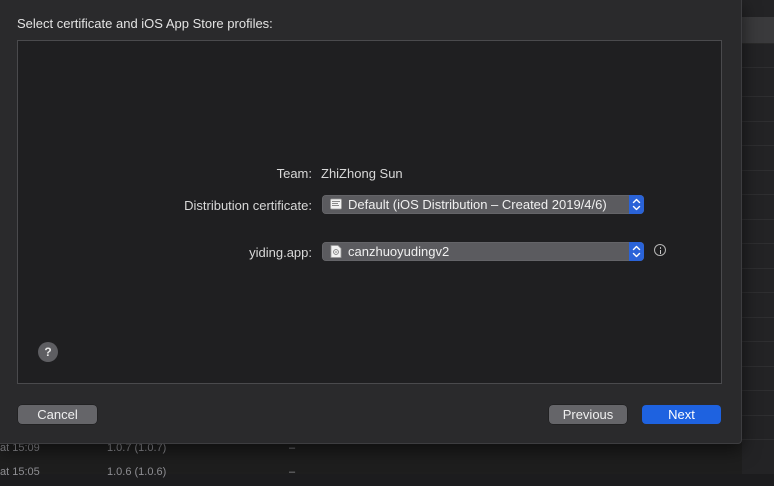  I want to click on next-button: Next, so click(681, 414).